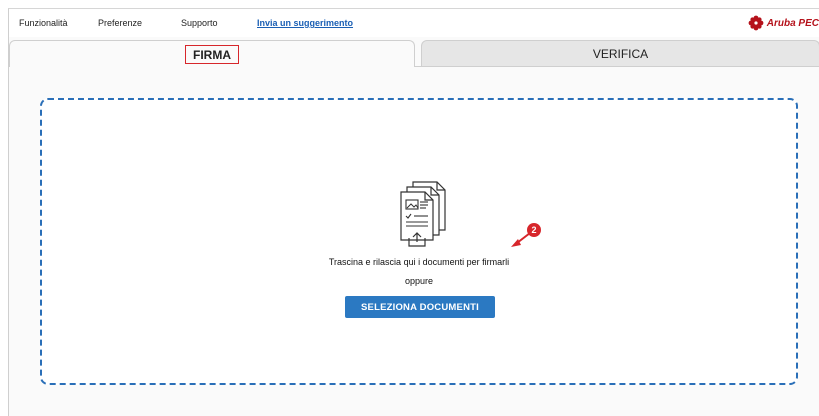  I want to click on tab-verifica-label: VERIFICA, so click(620, 54).